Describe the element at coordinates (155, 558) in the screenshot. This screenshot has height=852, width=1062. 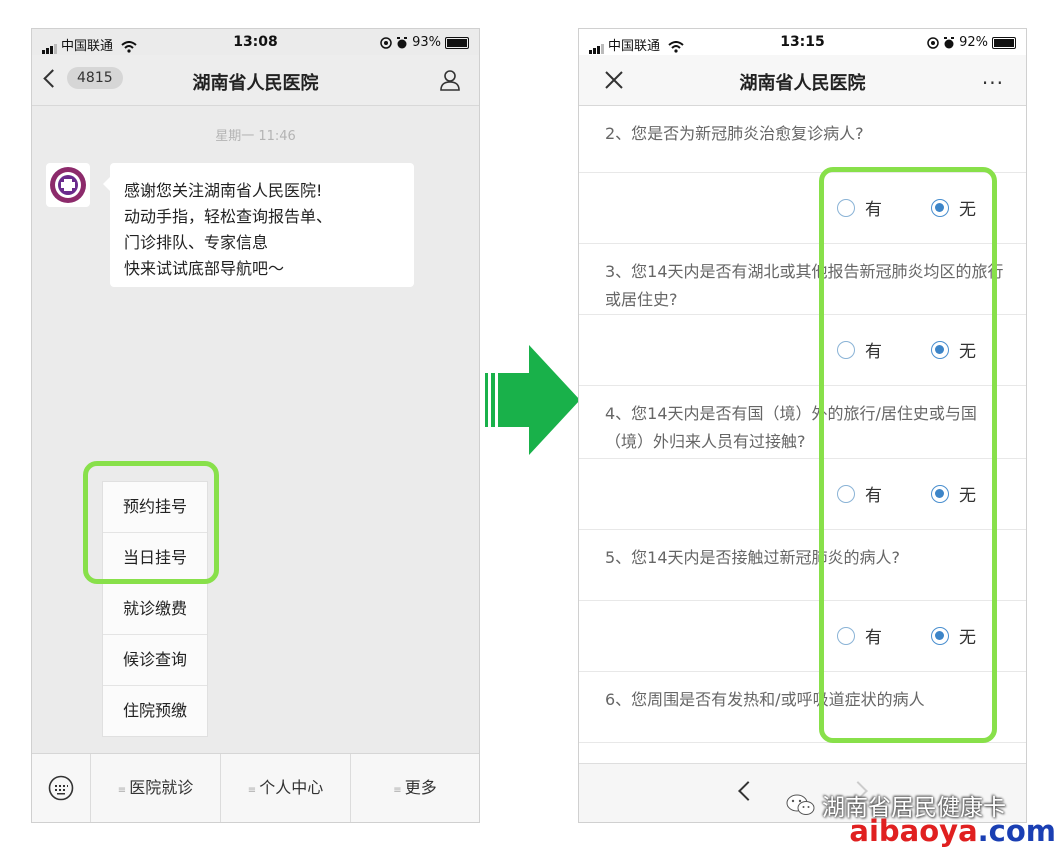
I see `menu-item-same-day: 当日挂号` at that location.